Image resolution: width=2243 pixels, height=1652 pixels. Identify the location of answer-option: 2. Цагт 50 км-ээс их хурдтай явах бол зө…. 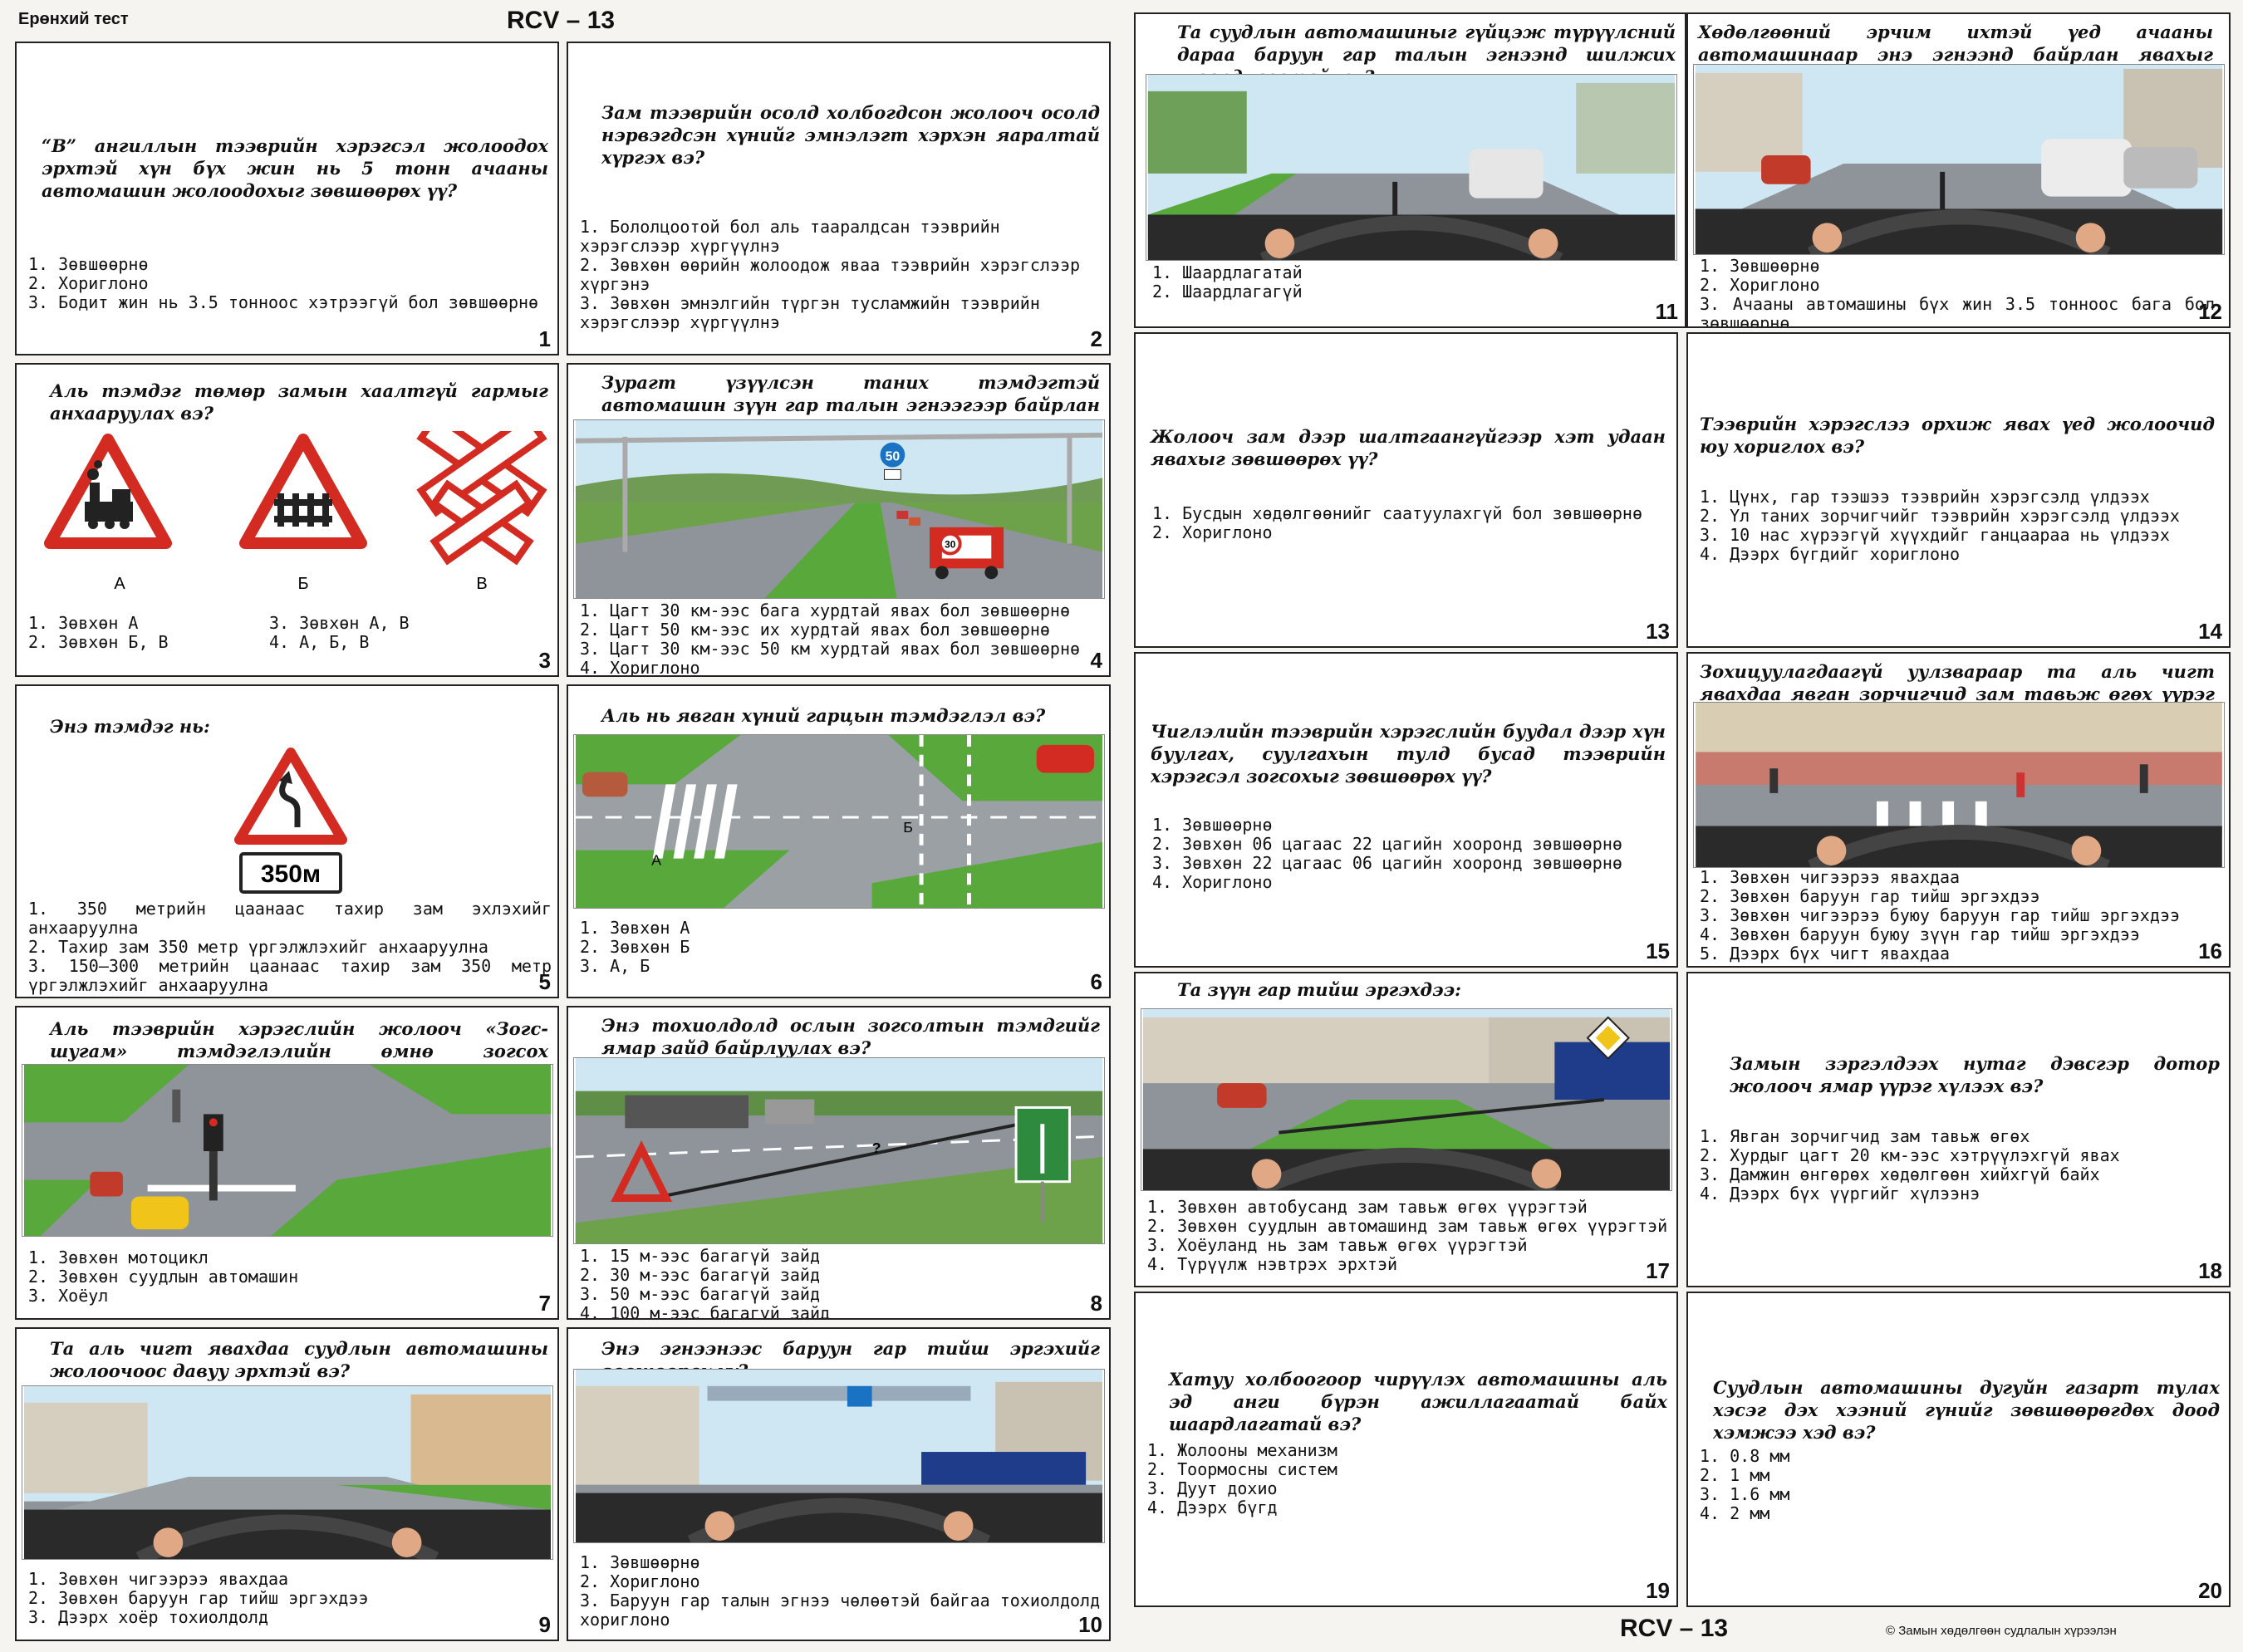
(841, 630).